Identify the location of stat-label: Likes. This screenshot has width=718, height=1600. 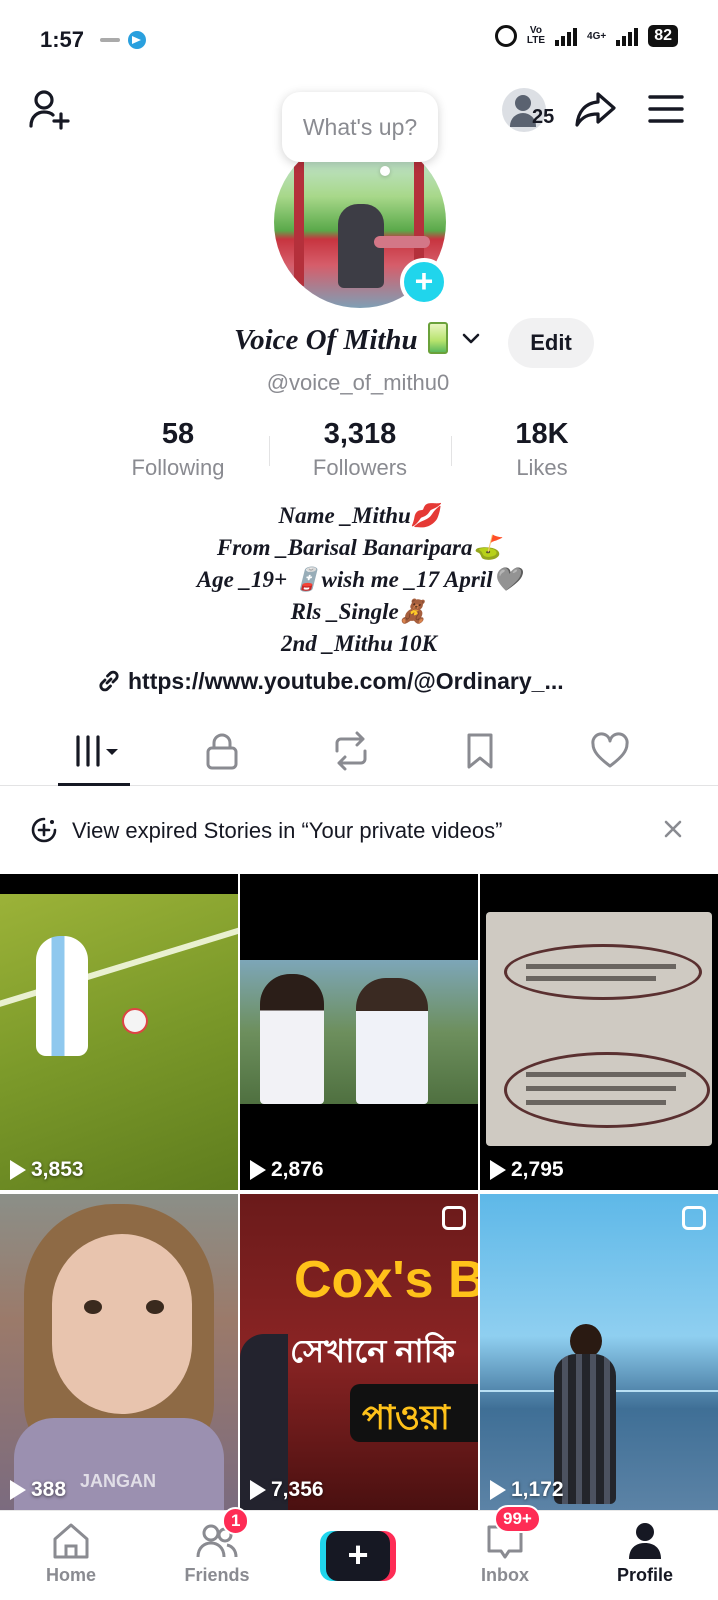
(542, 467).